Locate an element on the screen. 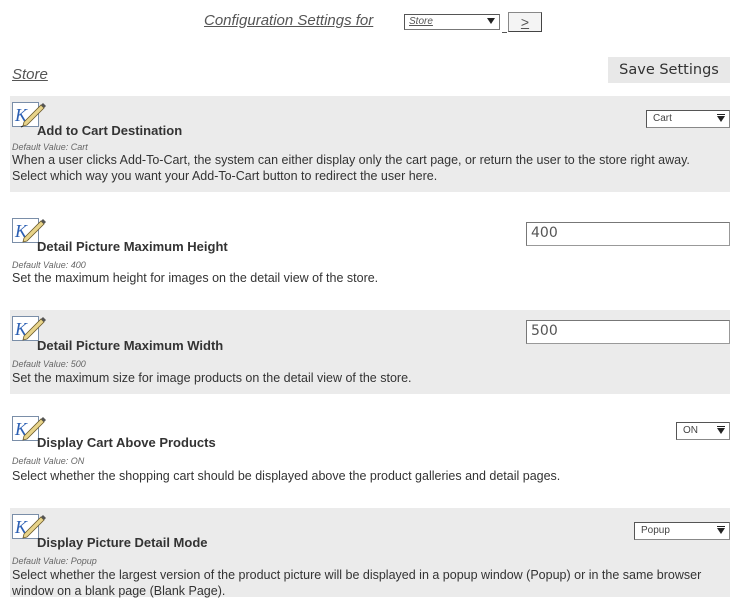  setting-title: Detail Picture Maximum Height is located at coordinates (132, 246).